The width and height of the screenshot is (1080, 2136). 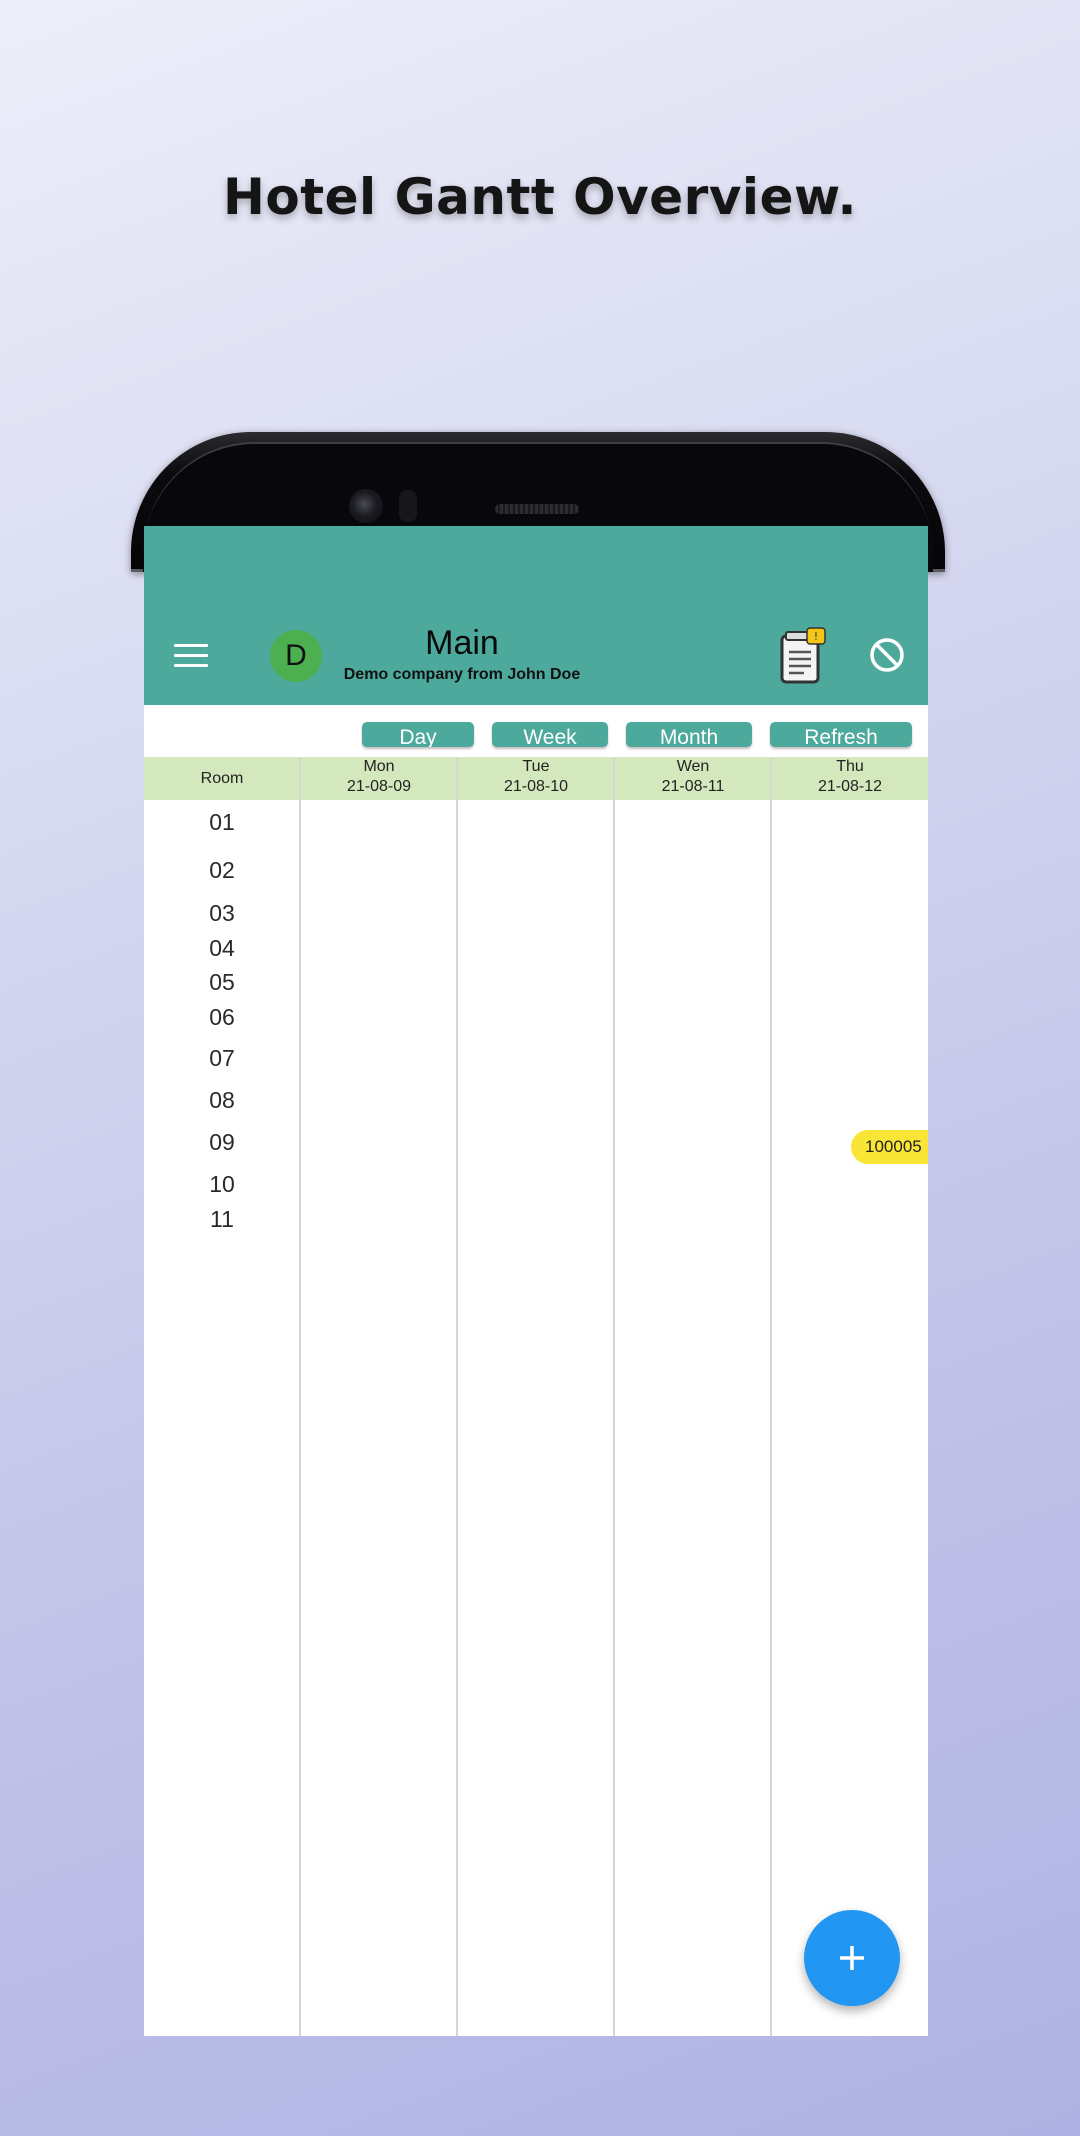 I want to click on week-view-button: Week, so click(x=550, y=734).